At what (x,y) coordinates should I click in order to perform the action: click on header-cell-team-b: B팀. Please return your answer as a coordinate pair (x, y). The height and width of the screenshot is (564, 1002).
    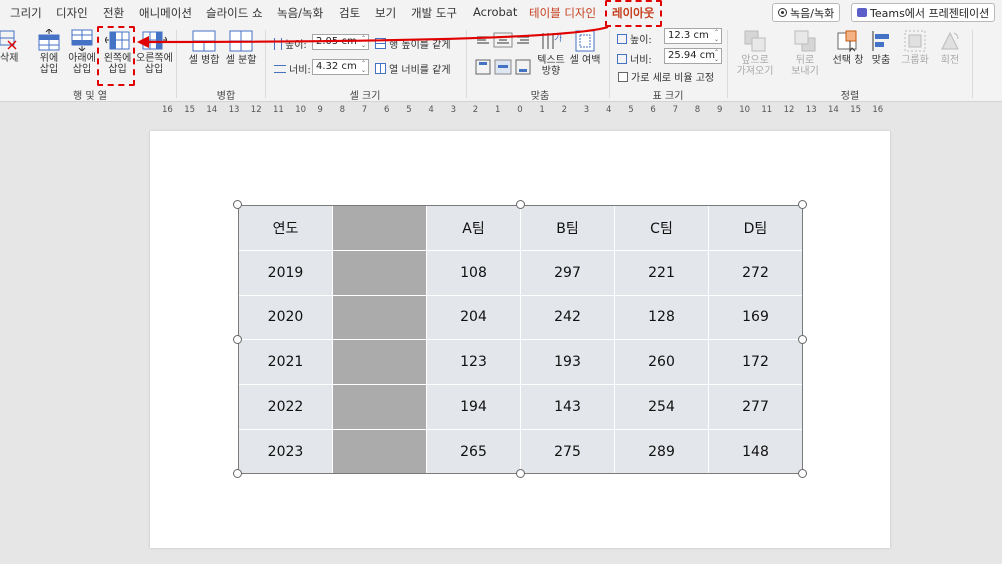
    Looking at the image, I should click on (567, 228).